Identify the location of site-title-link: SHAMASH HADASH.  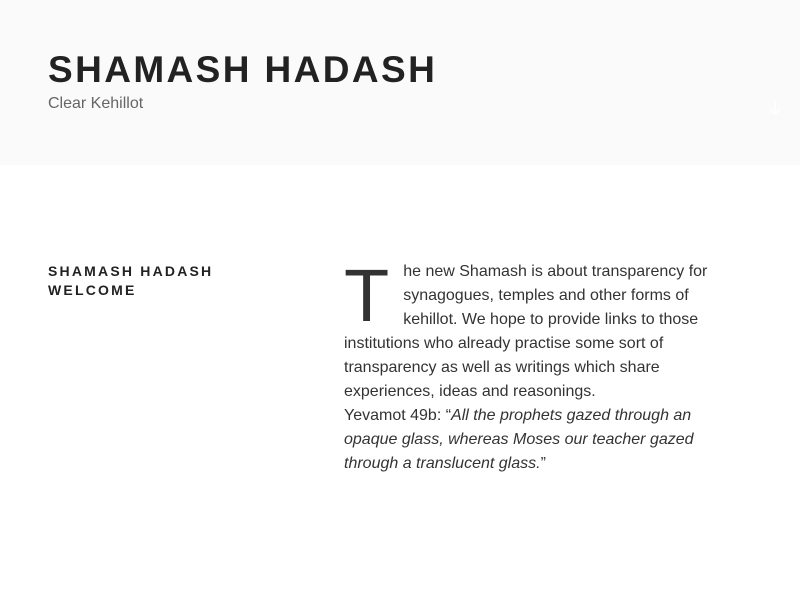
(242, 70).